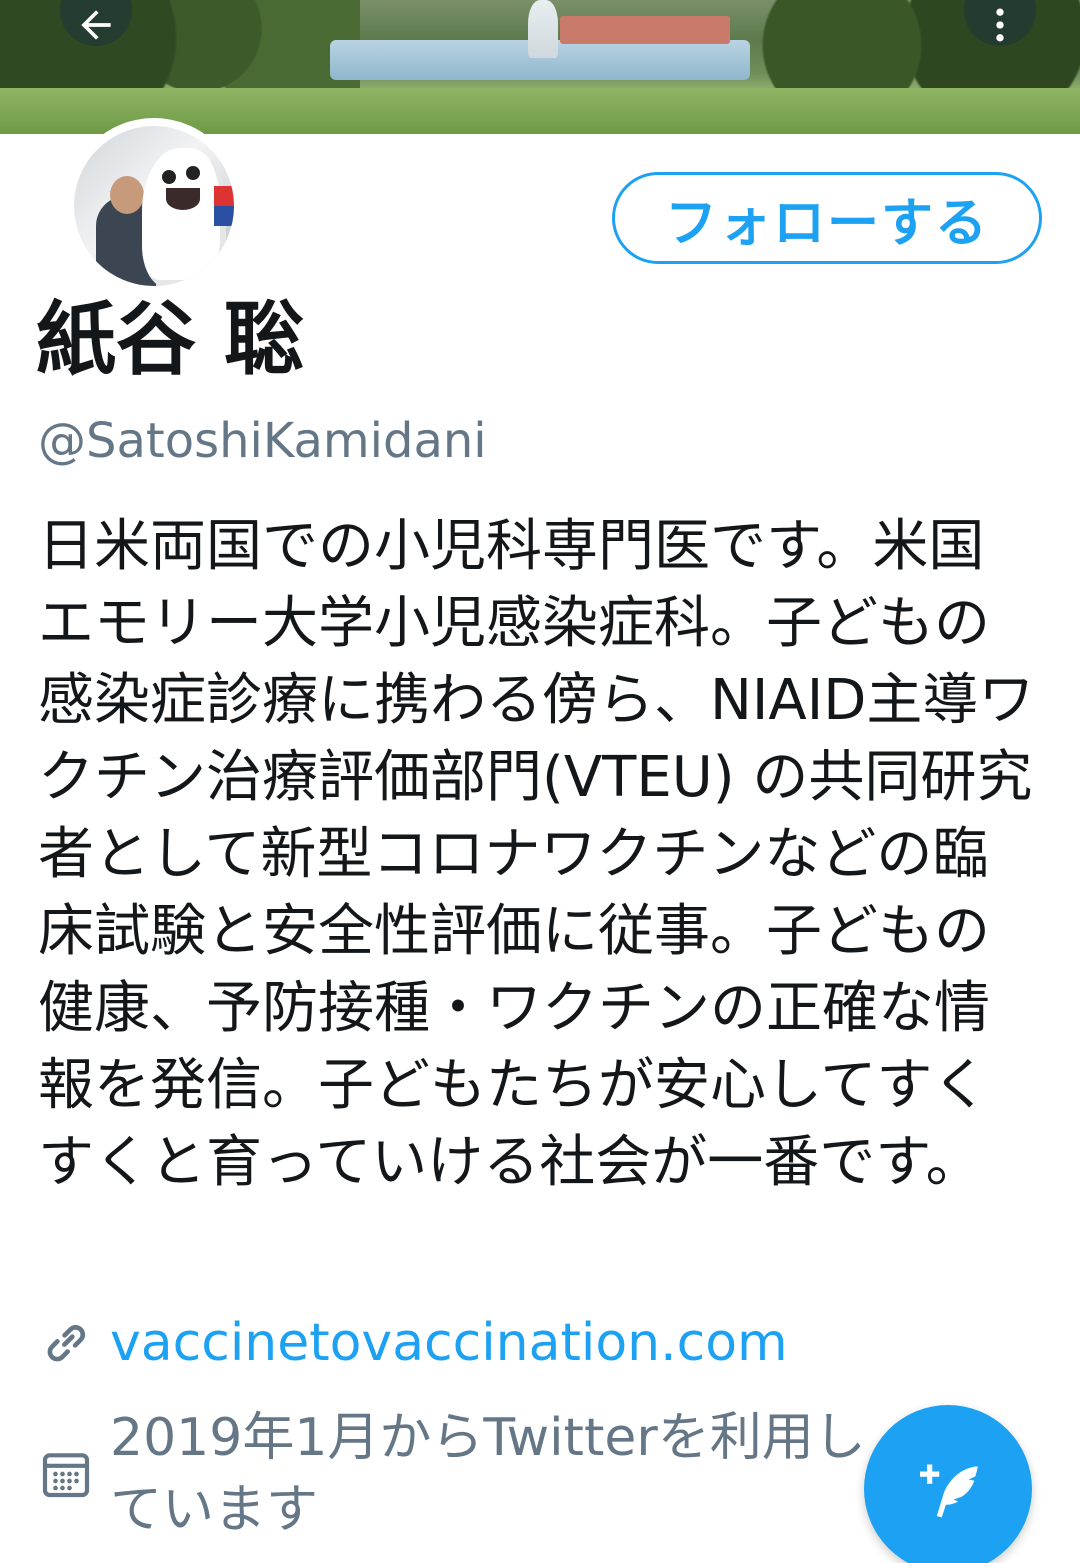  I want to click on profile-handle: @SatoshiKamidani, so click(262, 441).